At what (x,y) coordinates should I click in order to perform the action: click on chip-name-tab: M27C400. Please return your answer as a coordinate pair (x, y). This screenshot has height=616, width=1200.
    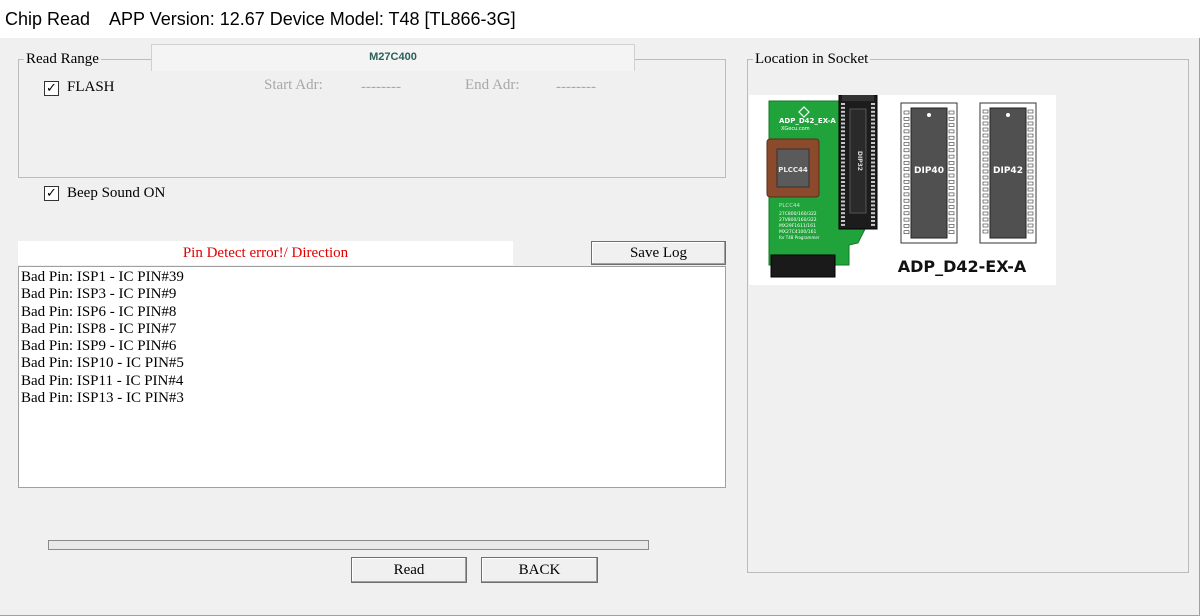
    Looking at the image, I should click on (393, 57).